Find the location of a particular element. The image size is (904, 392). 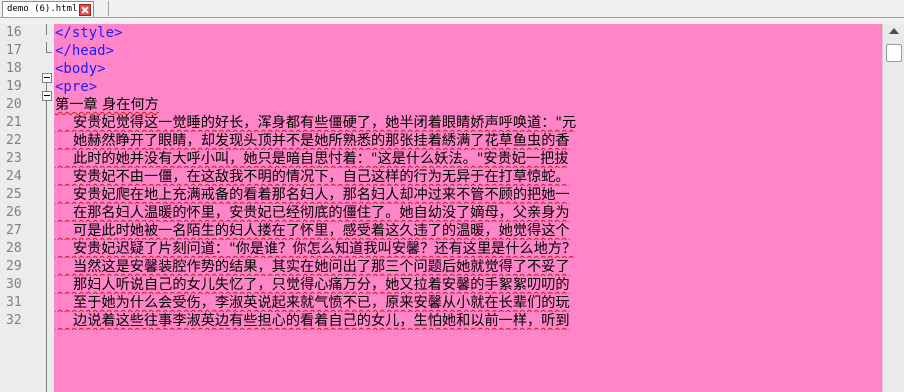

paragraph-text: 至于她为什么会受伤，李淑英说起来就气愤不已，原来安馨从小就在长辈们的玩 is located at coordinates (312, 303).